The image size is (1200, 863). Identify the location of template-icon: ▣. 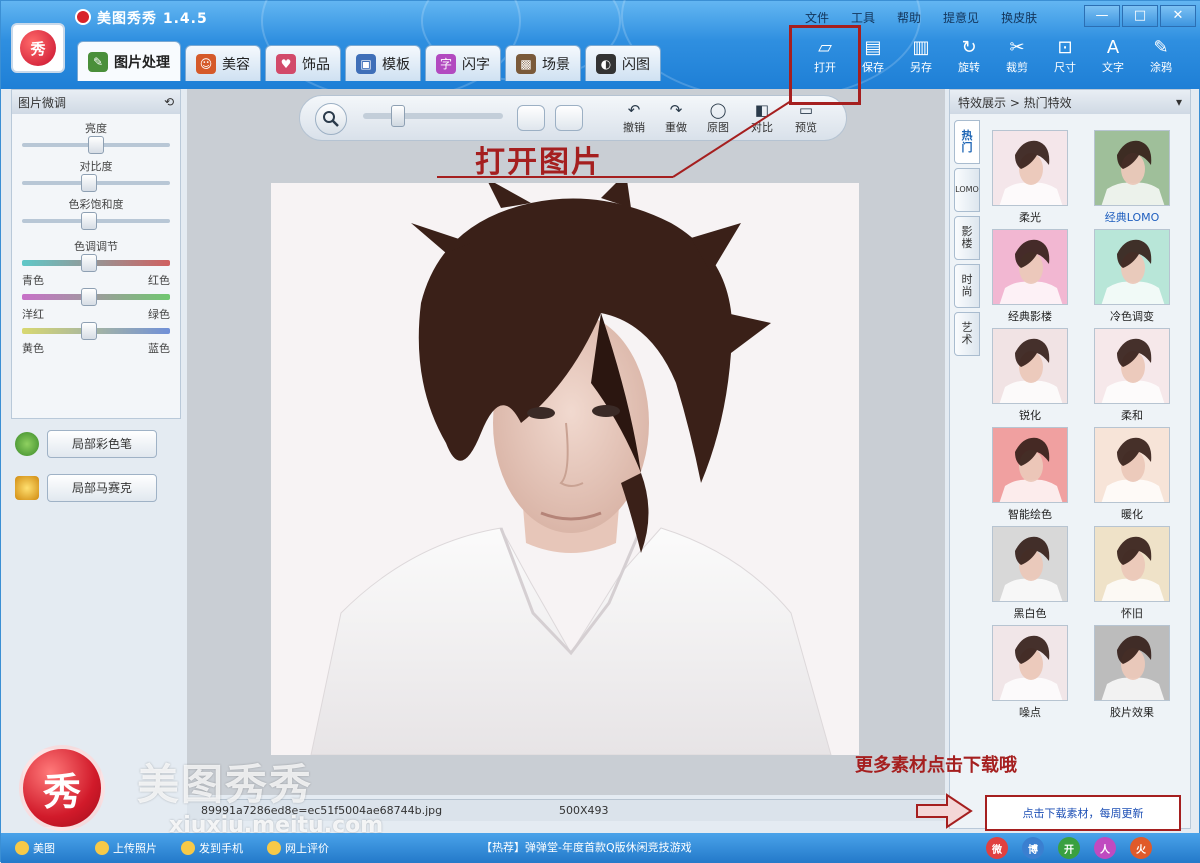
(366, 63).